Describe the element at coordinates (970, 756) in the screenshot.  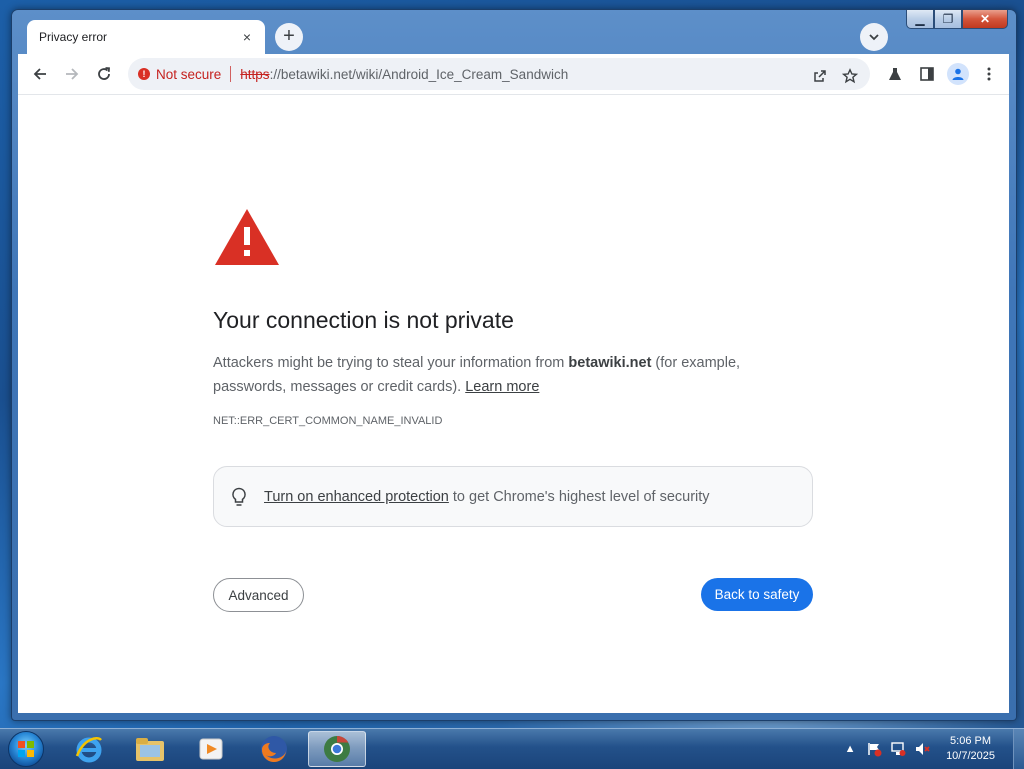
I see `clock-date: 10/7/2025` at that location.